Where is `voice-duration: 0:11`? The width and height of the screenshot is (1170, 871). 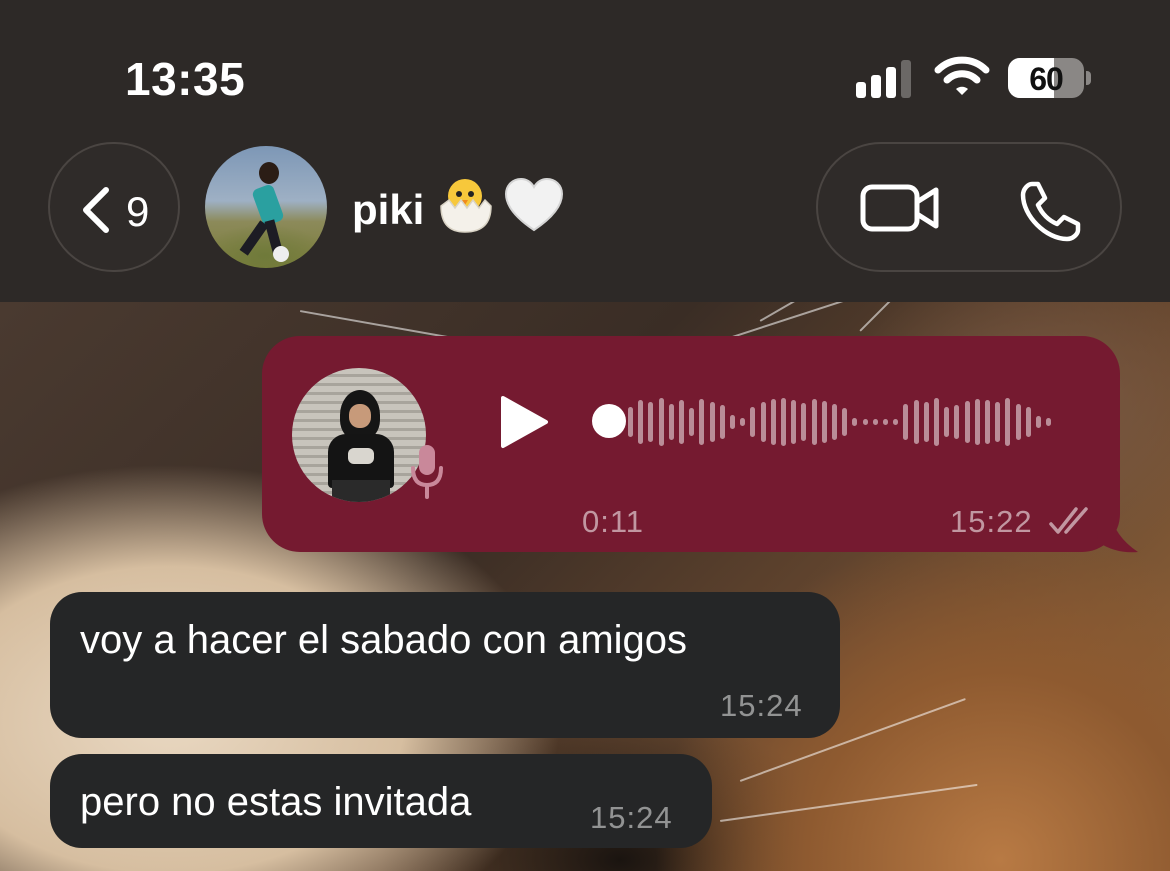 voice-duration: 0:11 is located at coordinates (613, 521).